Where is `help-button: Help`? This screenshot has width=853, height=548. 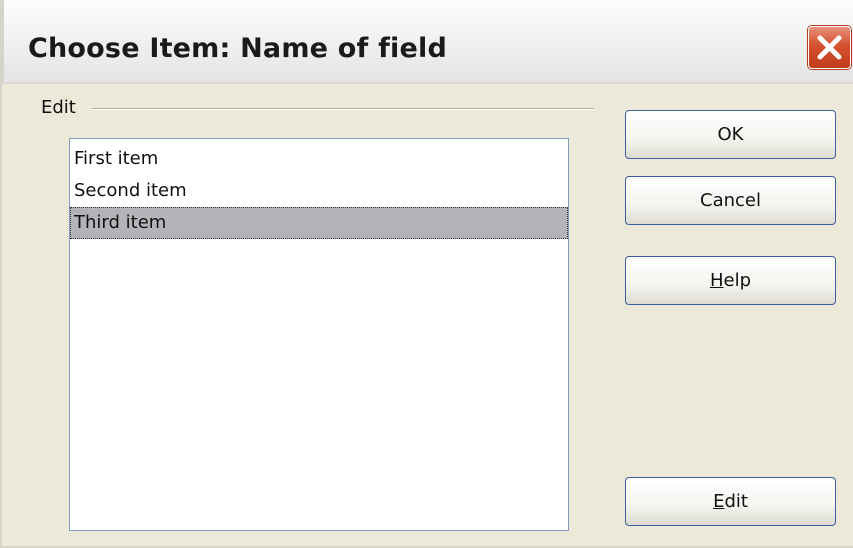
help-button: Help is located at coordinates (730, 280).